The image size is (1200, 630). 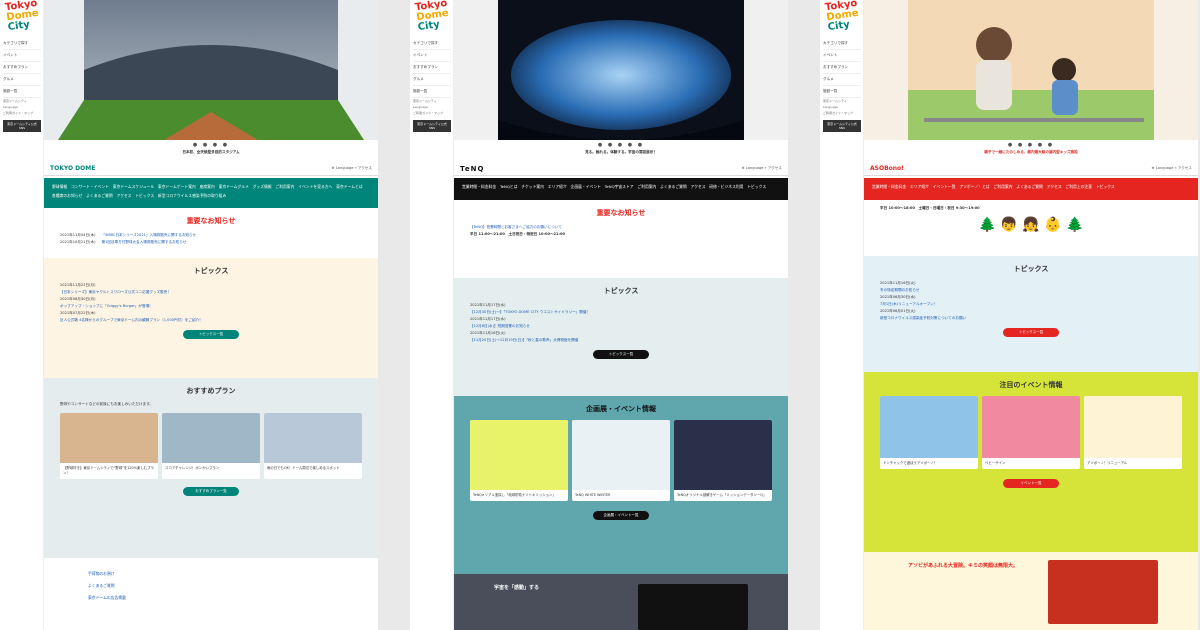 What do you see at coordinates (519, 460) in the screenshot?
I see `event-card: TeNQ×リアル宝探し「地球防衛ナゾトキミッション」` at bounding box center [519, 460].